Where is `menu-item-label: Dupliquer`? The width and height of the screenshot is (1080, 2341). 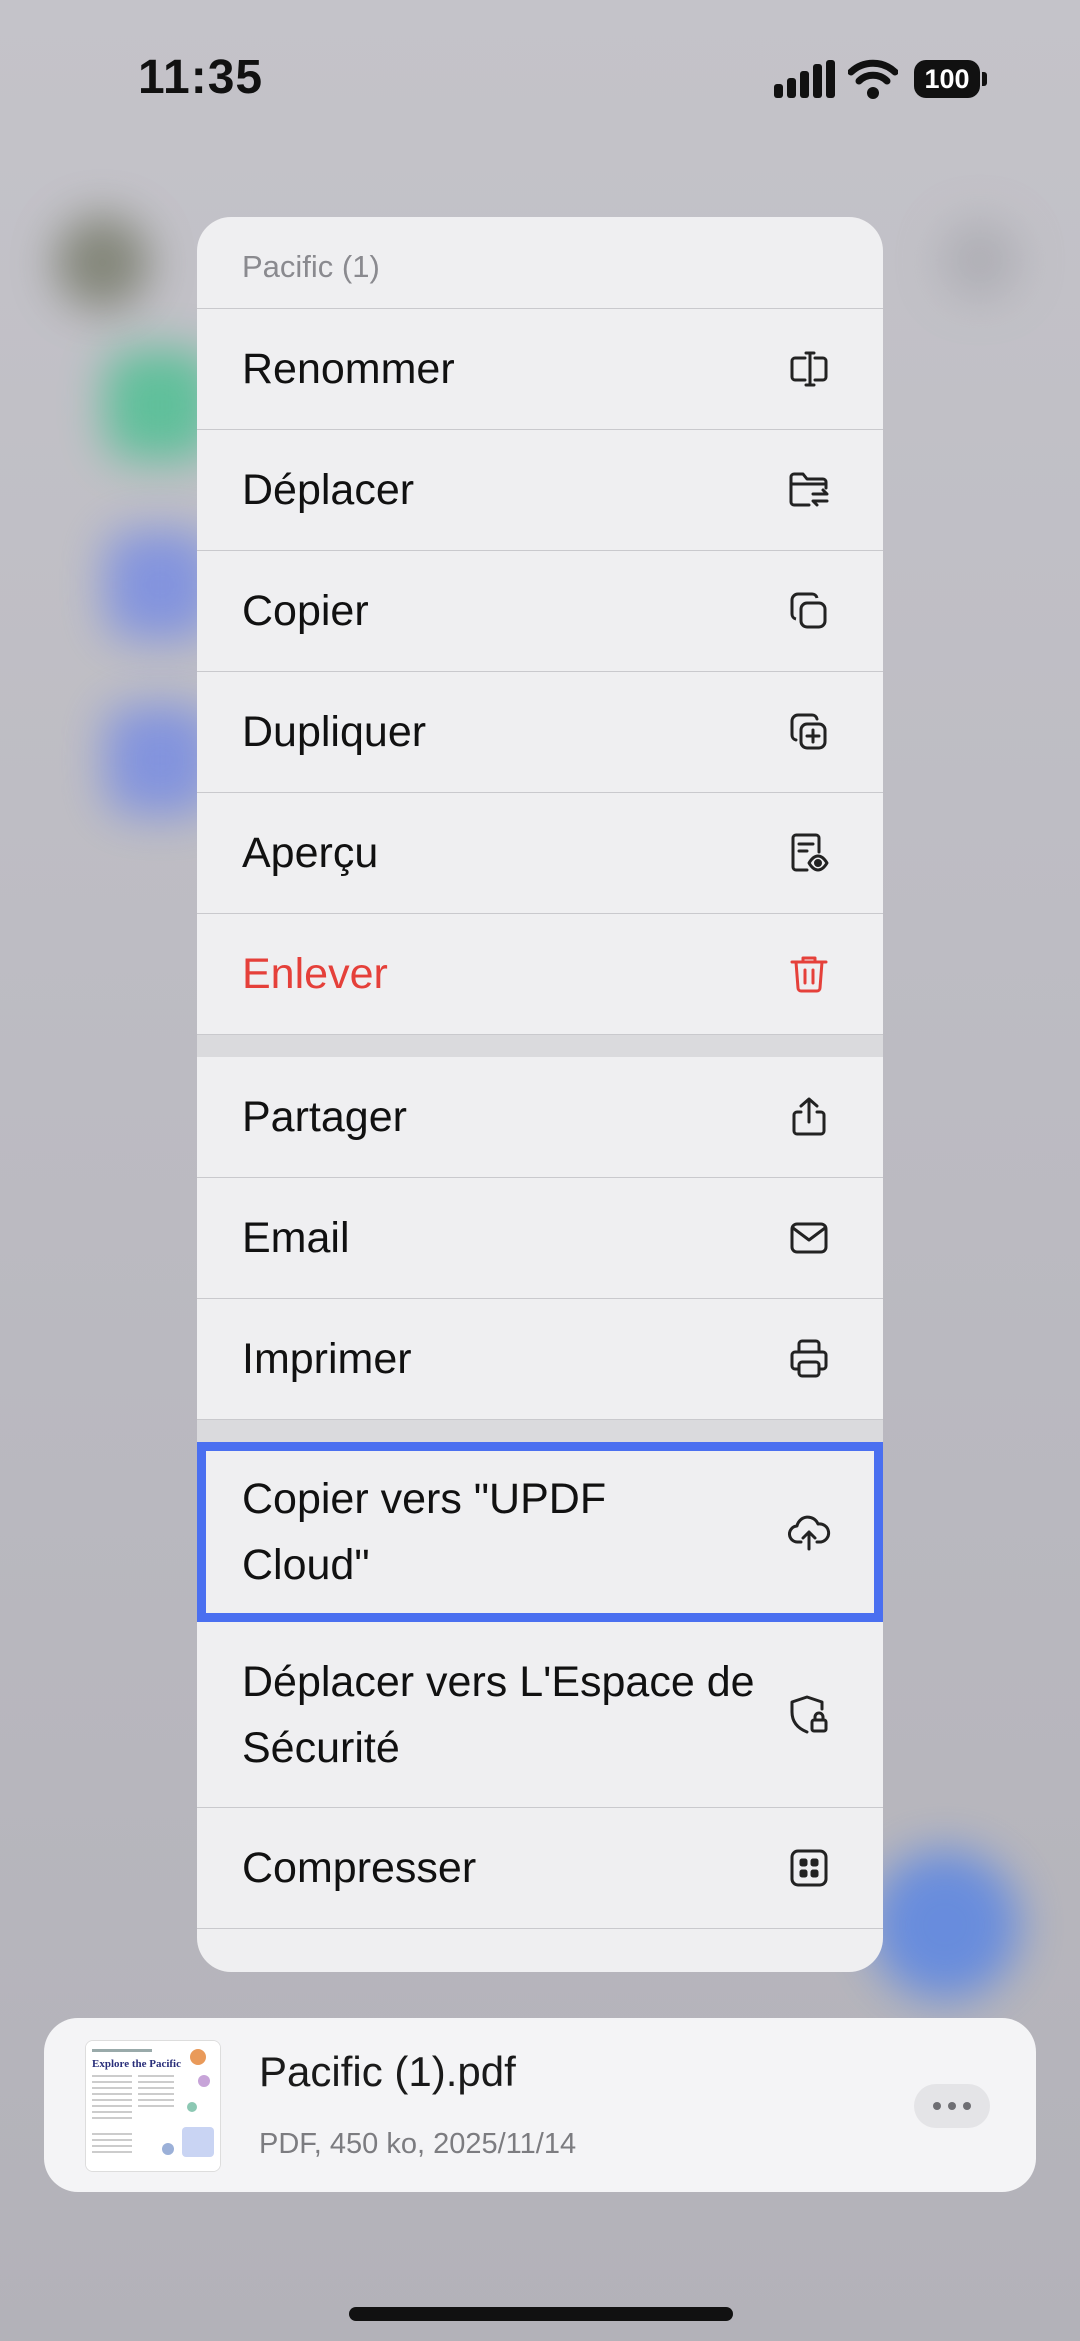
menu-item-label: Dupliquer is located at coordinates (334, 732).